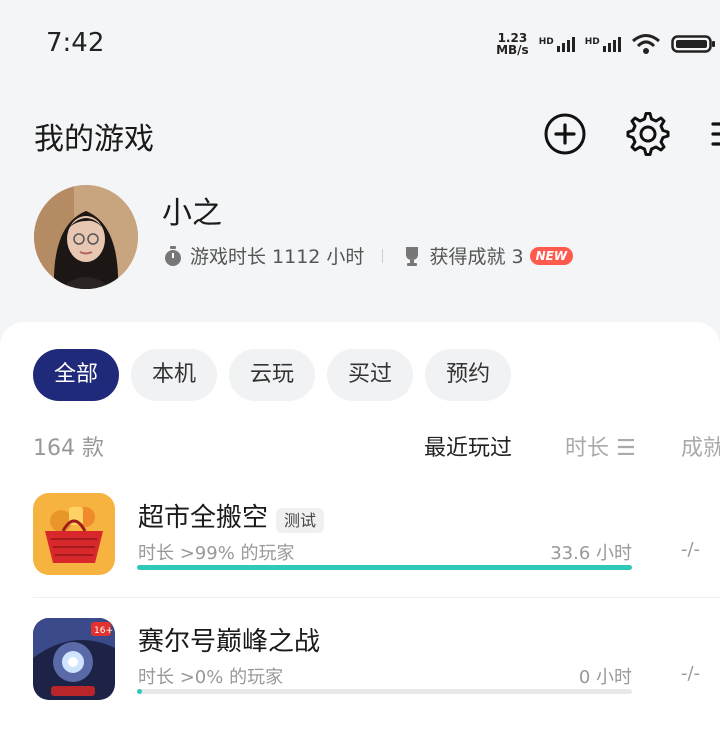 The height and width of the screenshot is (742, 720). I want to click on game-subtitle: 时长 >0% 的玩家, so click(211, 677).